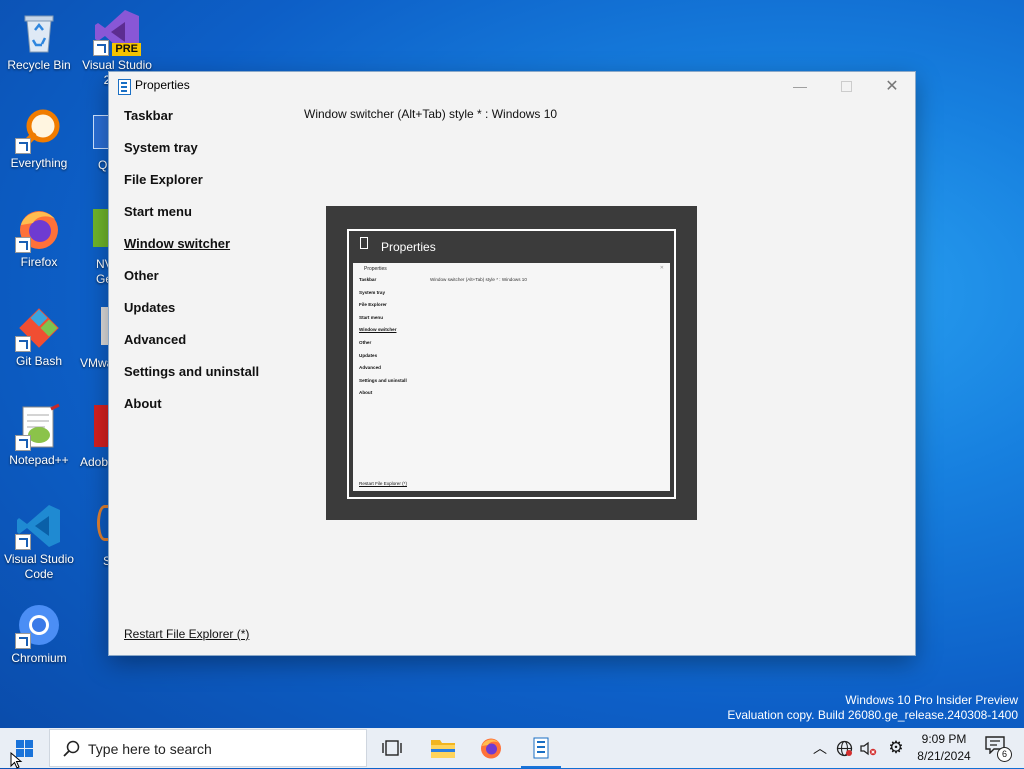  What do you see at coordinates (39, 328) in the screenshot?
I see `git-bash-icon` at bounding box center [39, 328].